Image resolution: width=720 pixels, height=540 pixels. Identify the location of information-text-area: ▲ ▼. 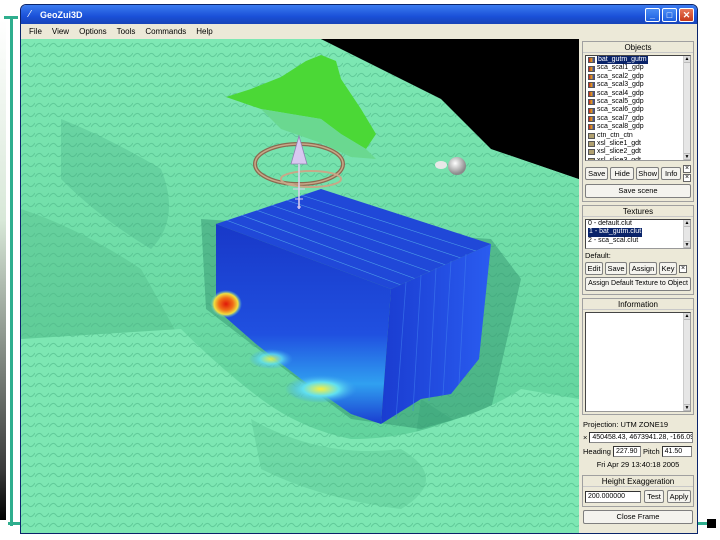
(638, 362).